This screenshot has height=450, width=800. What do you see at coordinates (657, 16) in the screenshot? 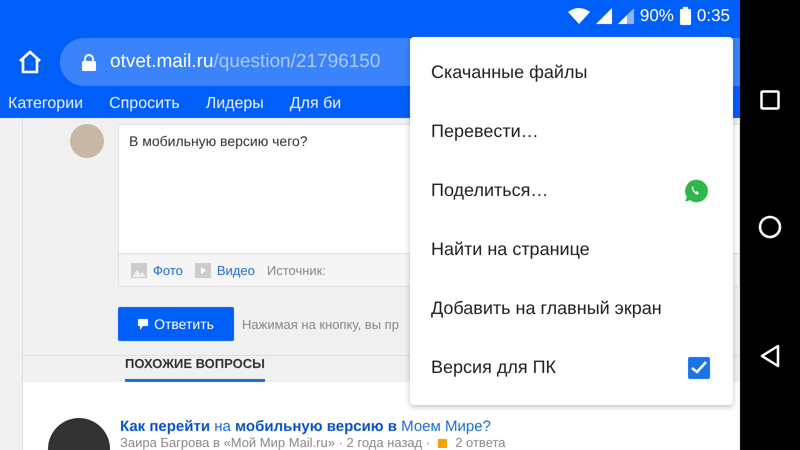
I see `battery-percent: 90%` at bounding box center [657, 16].